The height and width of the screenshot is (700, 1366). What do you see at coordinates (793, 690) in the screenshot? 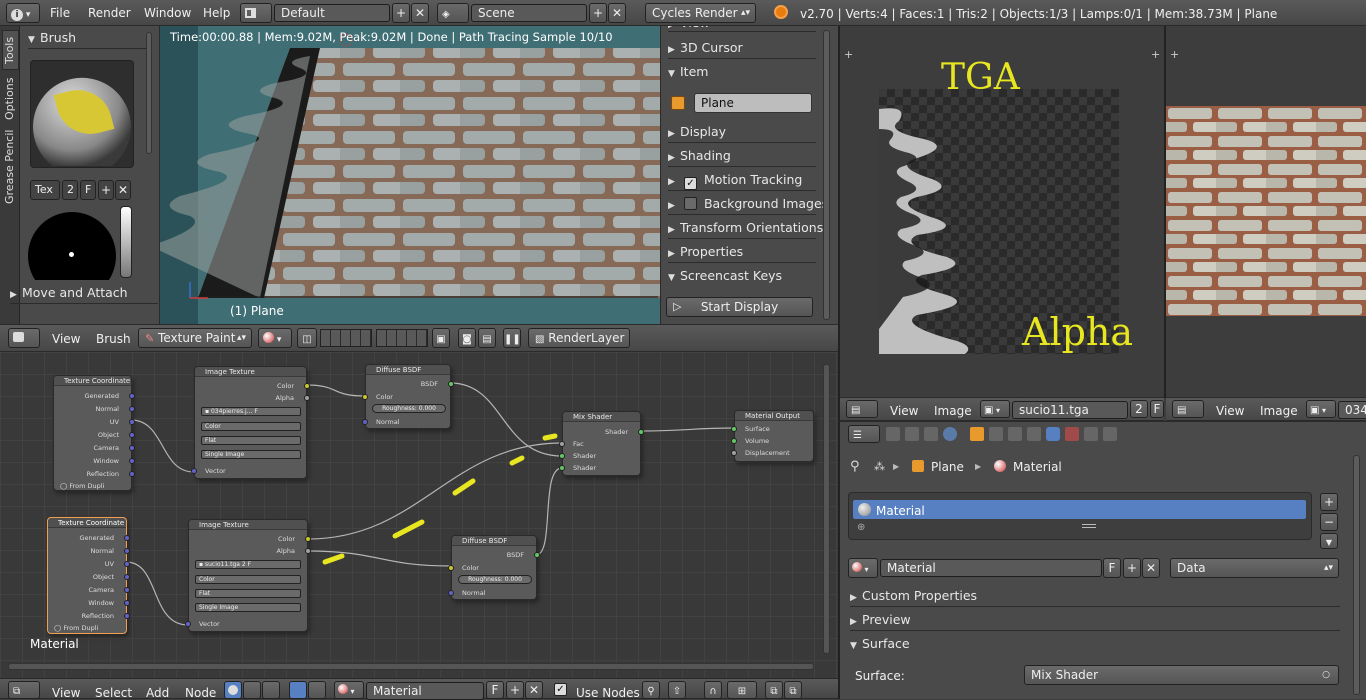
I see `paste-nodes-button: ⧉` at bounding box center [793, 690].